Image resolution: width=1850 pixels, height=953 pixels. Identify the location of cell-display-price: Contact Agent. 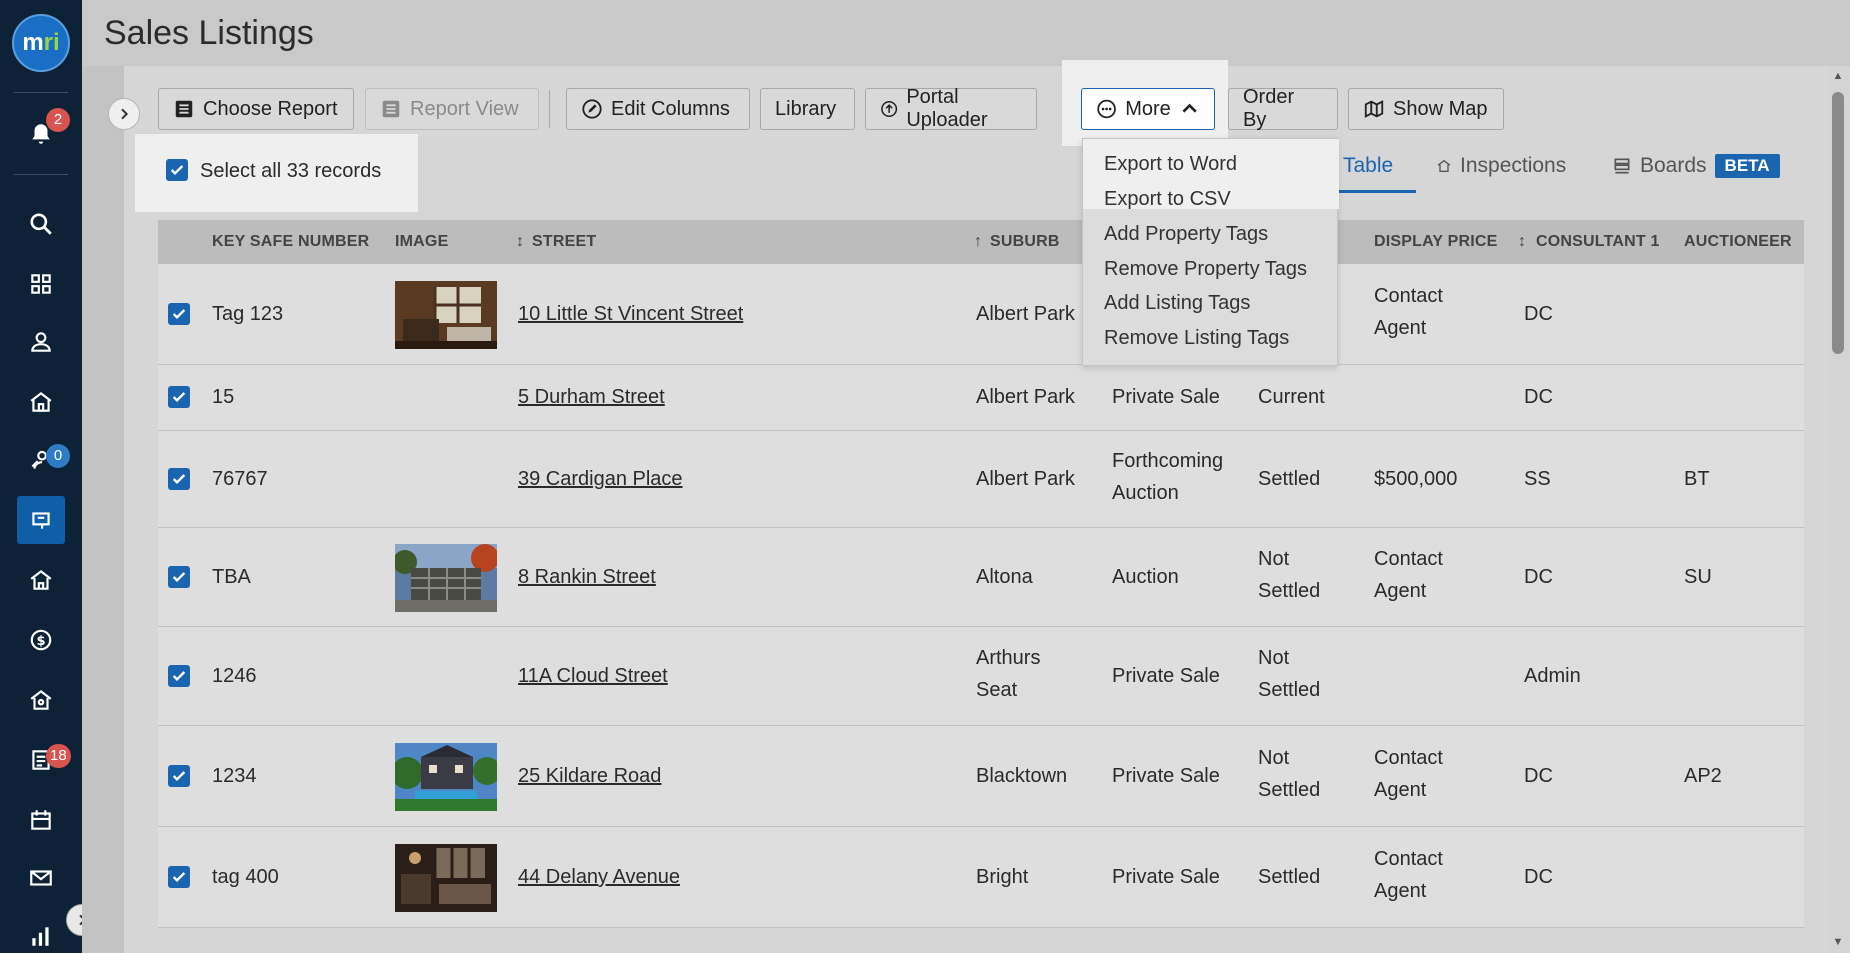
(1408, 575).